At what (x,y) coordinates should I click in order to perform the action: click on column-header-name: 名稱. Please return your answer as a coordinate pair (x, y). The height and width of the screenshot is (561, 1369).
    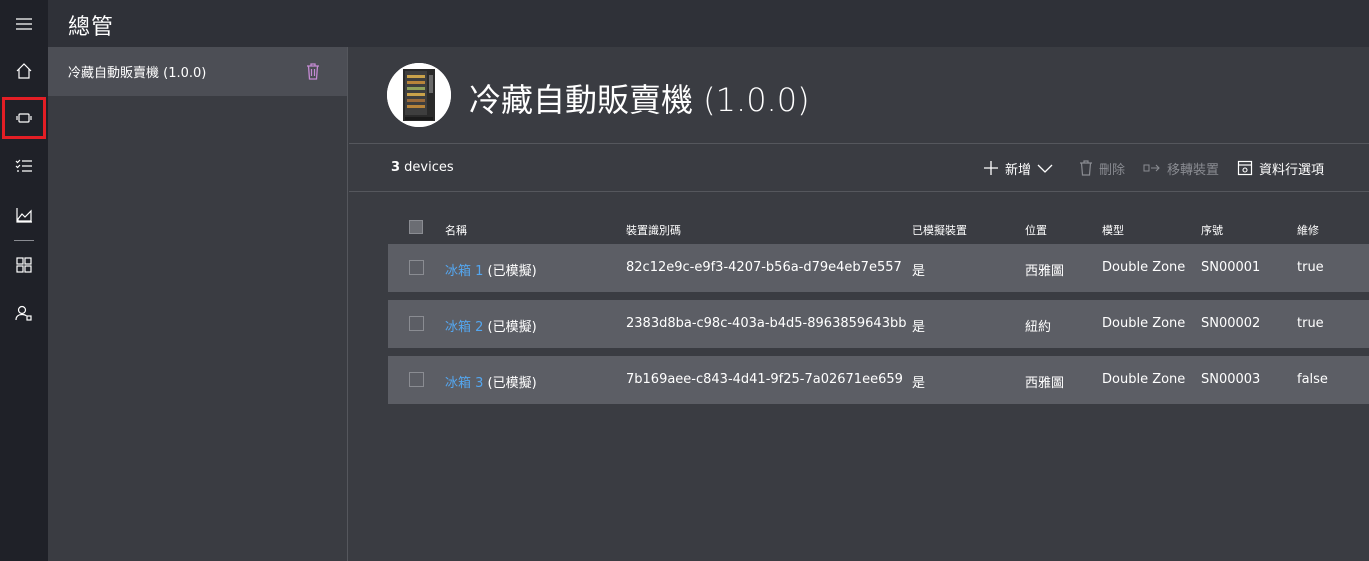
    Looking at the image, I should click on (456, 230).